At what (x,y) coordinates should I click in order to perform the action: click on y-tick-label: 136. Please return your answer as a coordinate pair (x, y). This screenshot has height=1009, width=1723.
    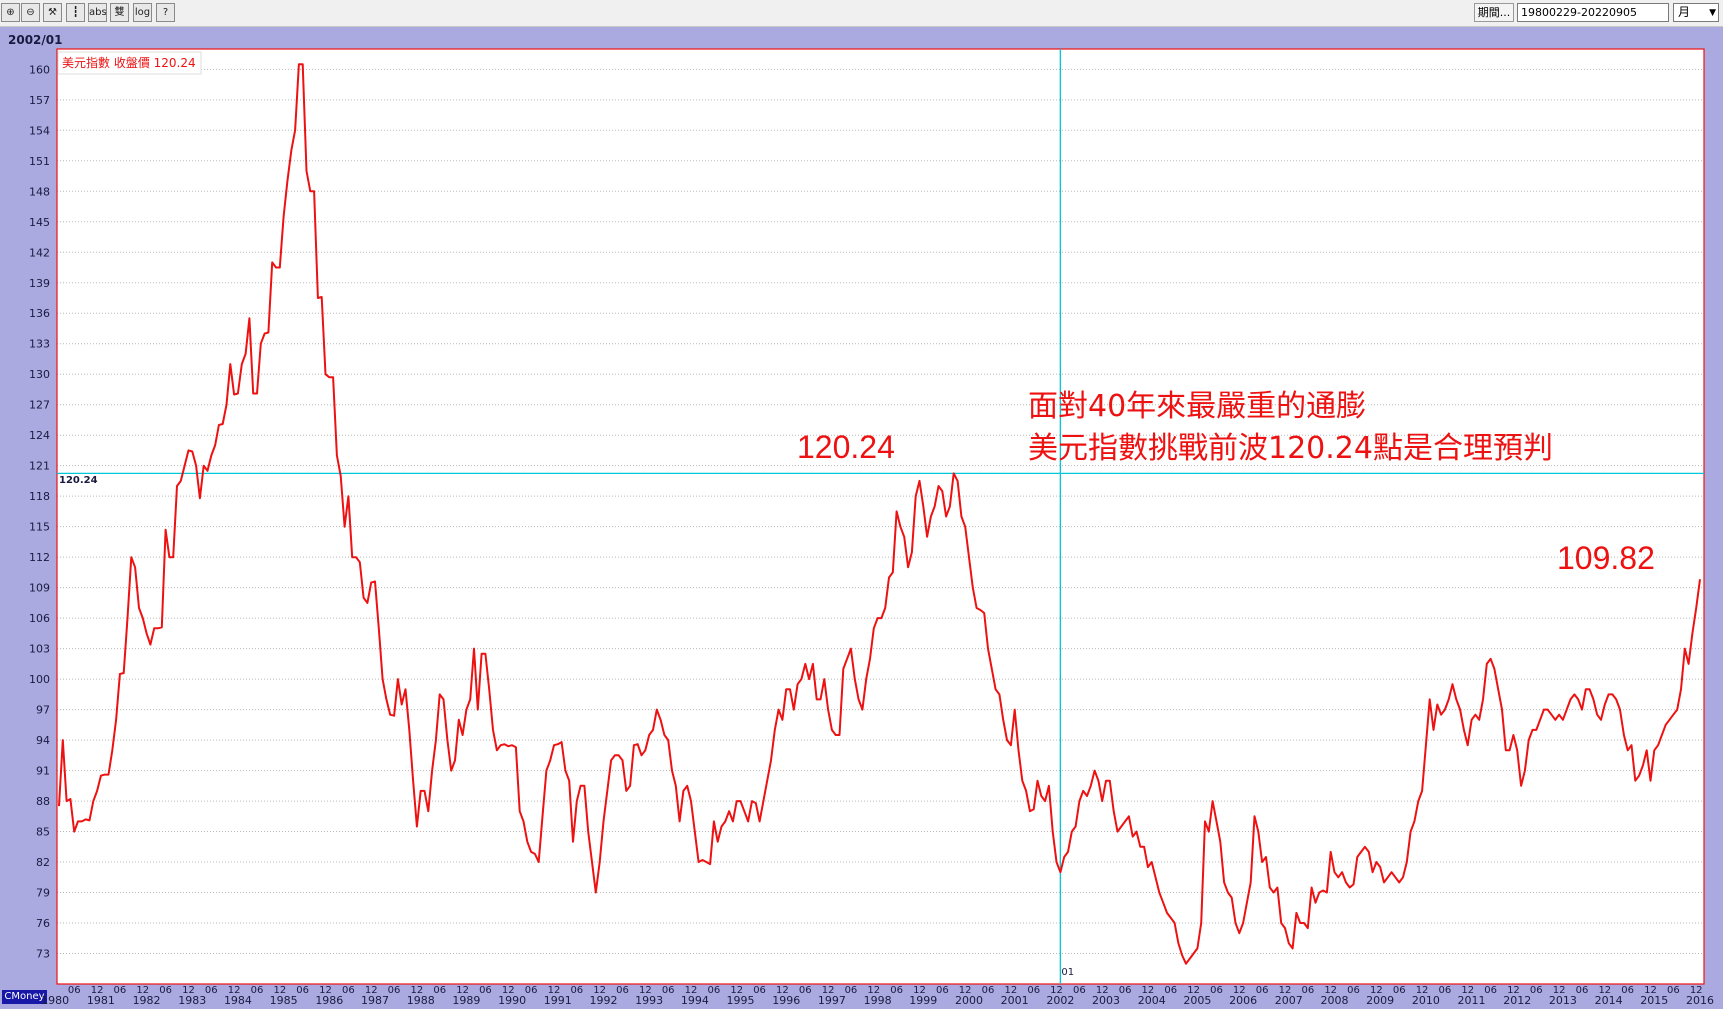
    Looking at the image, I should click on (39, 313).